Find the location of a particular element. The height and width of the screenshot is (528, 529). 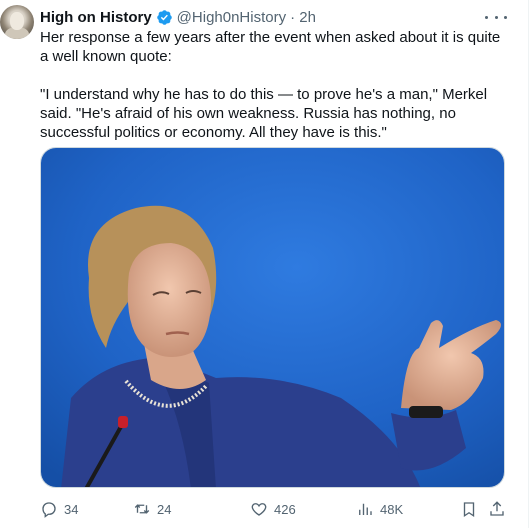

avatar-face is located at coordinates (17, 21).